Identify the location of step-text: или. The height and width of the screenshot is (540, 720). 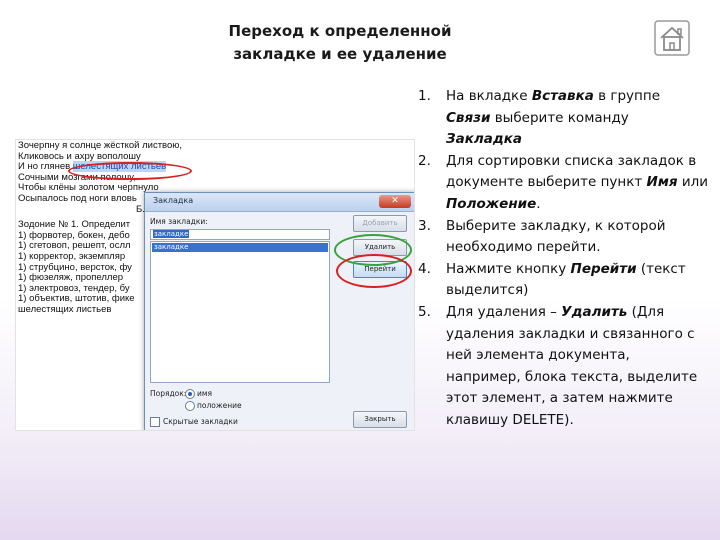
(693, 182).